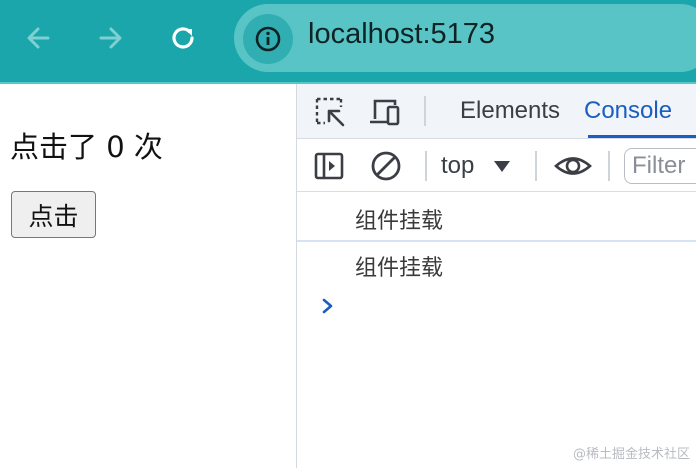 The image size is (696, 468). I want to click on arrow-right-icon, so click(110, 38).